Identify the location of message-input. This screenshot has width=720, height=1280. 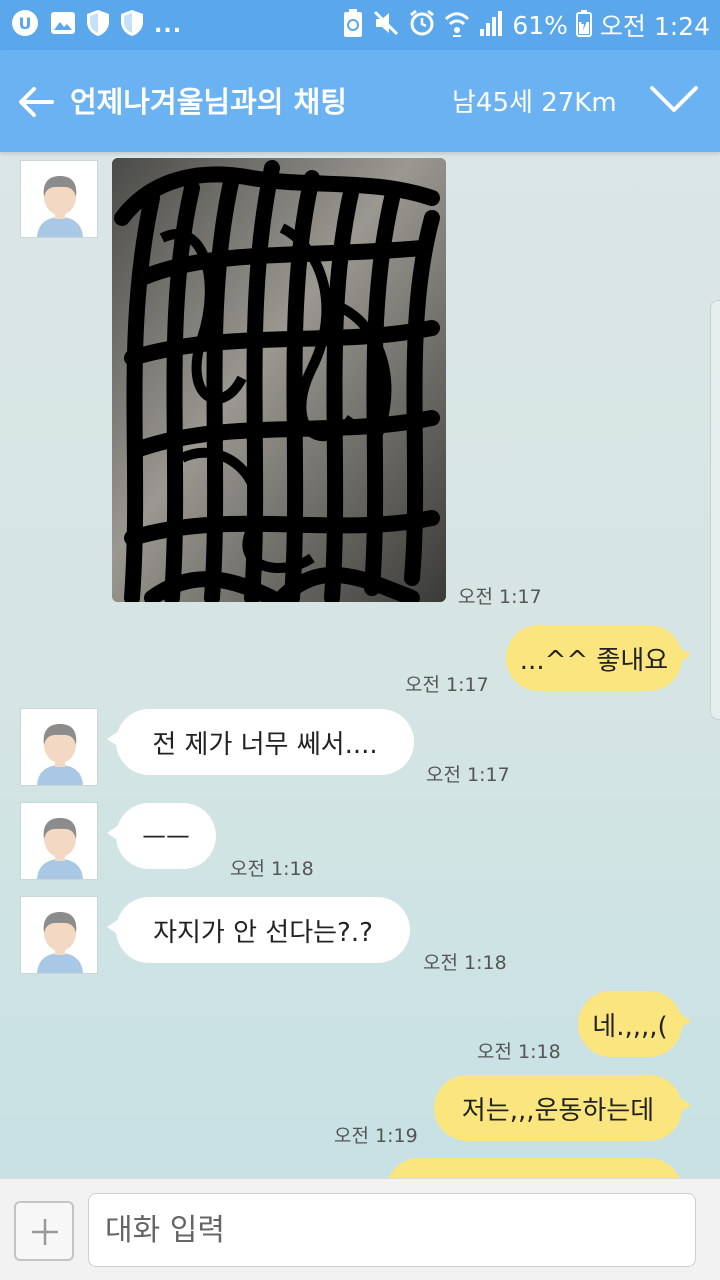
(392, 1230).